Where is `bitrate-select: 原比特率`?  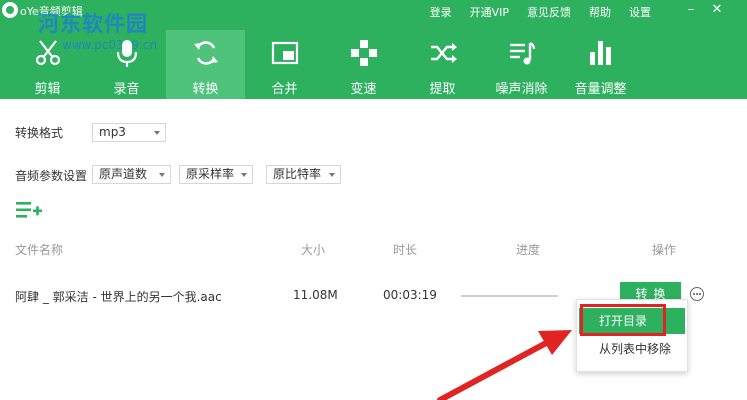
bitrate-select: 原比特率 is located at coordinates (303, 174).